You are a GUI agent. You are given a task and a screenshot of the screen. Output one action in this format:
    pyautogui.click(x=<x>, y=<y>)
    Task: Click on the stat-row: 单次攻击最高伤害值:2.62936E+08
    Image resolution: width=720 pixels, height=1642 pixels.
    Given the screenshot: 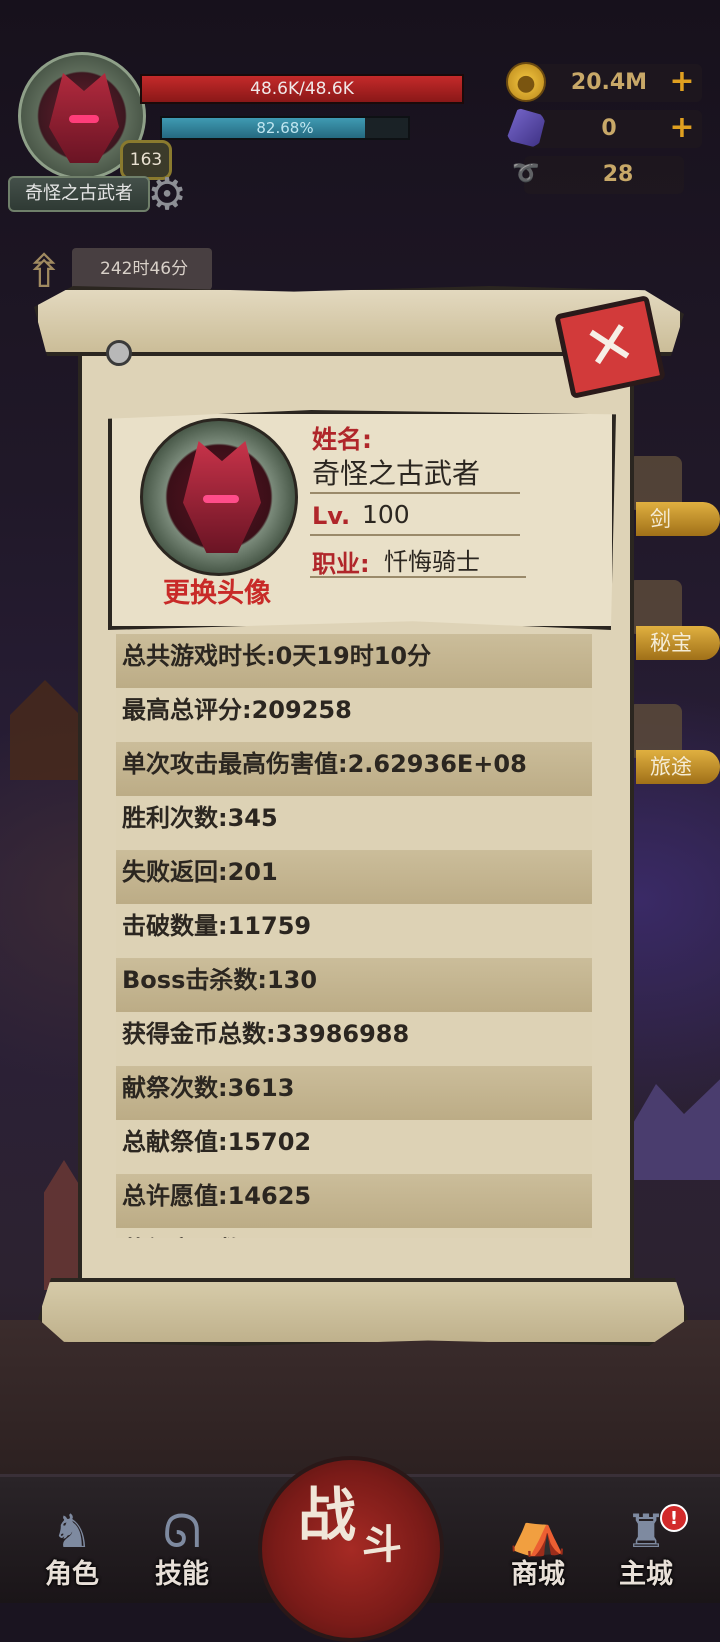 What is the action you would take?
    pyautogui.click(x=354, y=769)
    